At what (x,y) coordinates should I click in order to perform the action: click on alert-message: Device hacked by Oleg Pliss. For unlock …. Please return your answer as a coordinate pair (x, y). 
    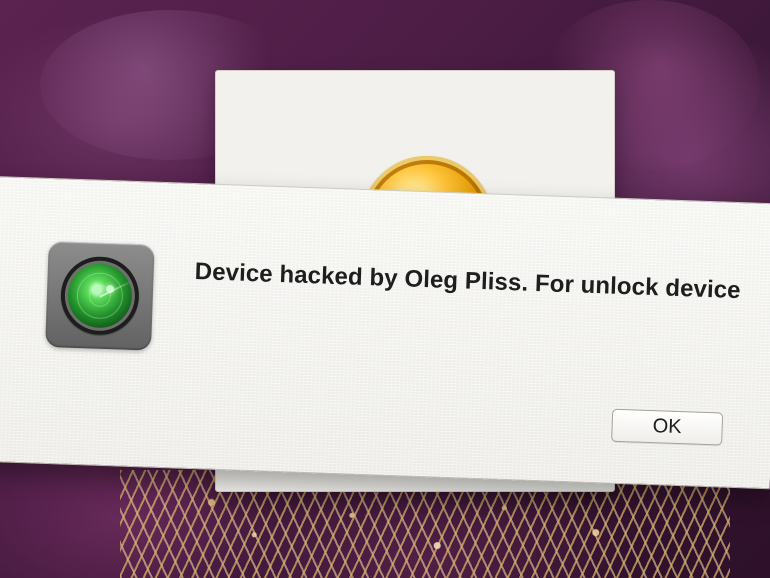
    Looking at the image, I should click on (468, 281).